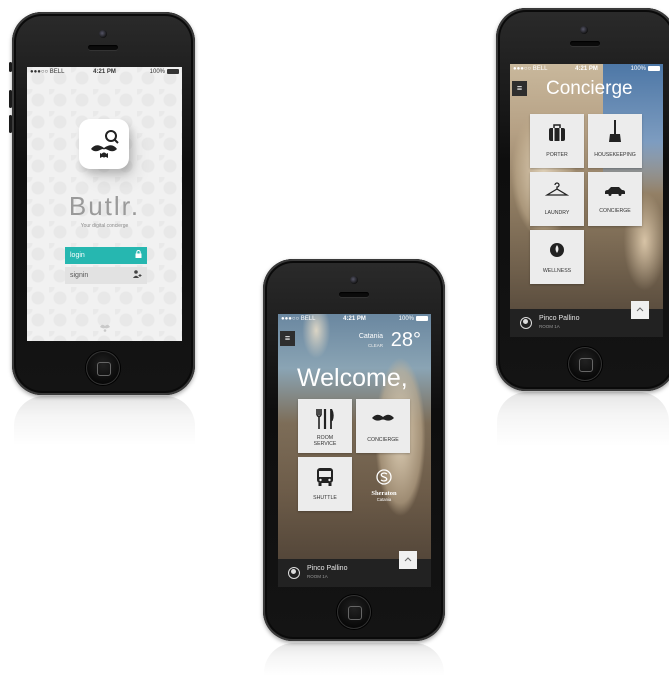 The image size is (669, 676). What do you see at coordinates (79, 275) in the screenshot?
I see `signin-label: signin` at bounding box center [79, 275].